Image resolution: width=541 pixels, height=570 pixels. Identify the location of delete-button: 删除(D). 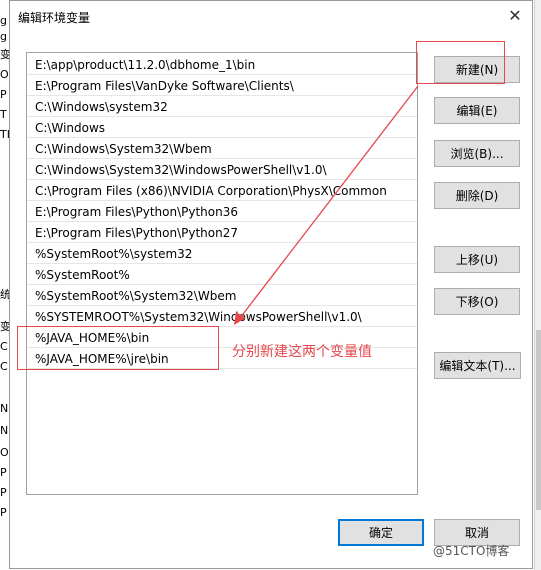
(477, 195).